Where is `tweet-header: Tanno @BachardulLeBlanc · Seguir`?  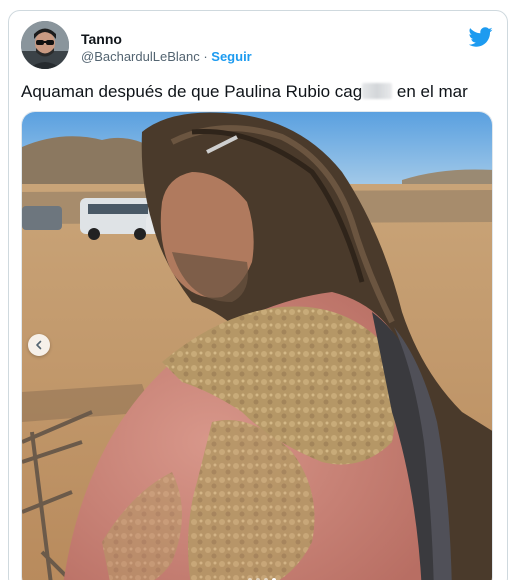
tweet-header: Tanno @BachardulLeBlanc · Seguir is located at coordinates (258, 47).